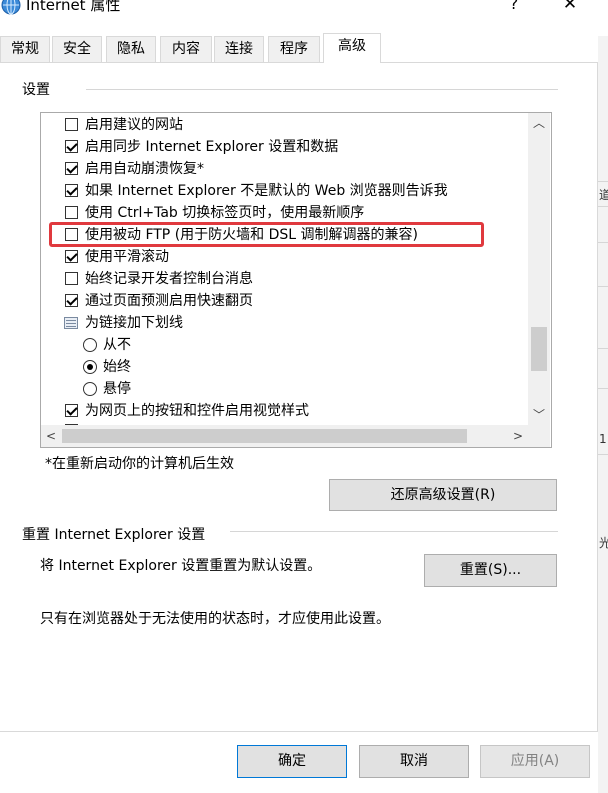  What do you see at coordinates (285, 279) in the screenshot?
I see `setting-item-console-logging: 始终记录开发者控制台消息` at bounding box center [285, 279].